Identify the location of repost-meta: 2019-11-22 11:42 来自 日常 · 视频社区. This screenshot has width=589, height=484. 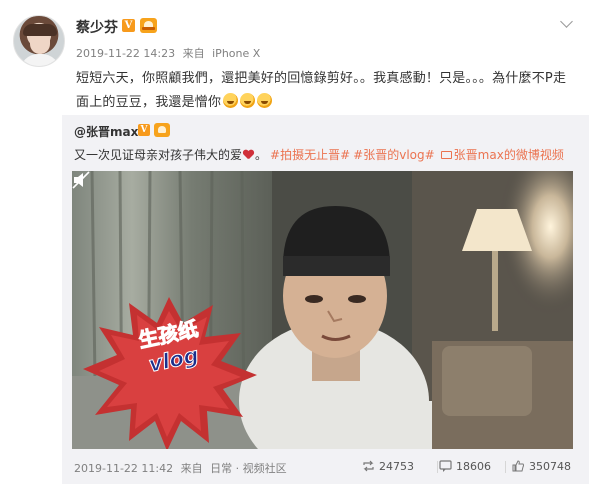
(182, 468).